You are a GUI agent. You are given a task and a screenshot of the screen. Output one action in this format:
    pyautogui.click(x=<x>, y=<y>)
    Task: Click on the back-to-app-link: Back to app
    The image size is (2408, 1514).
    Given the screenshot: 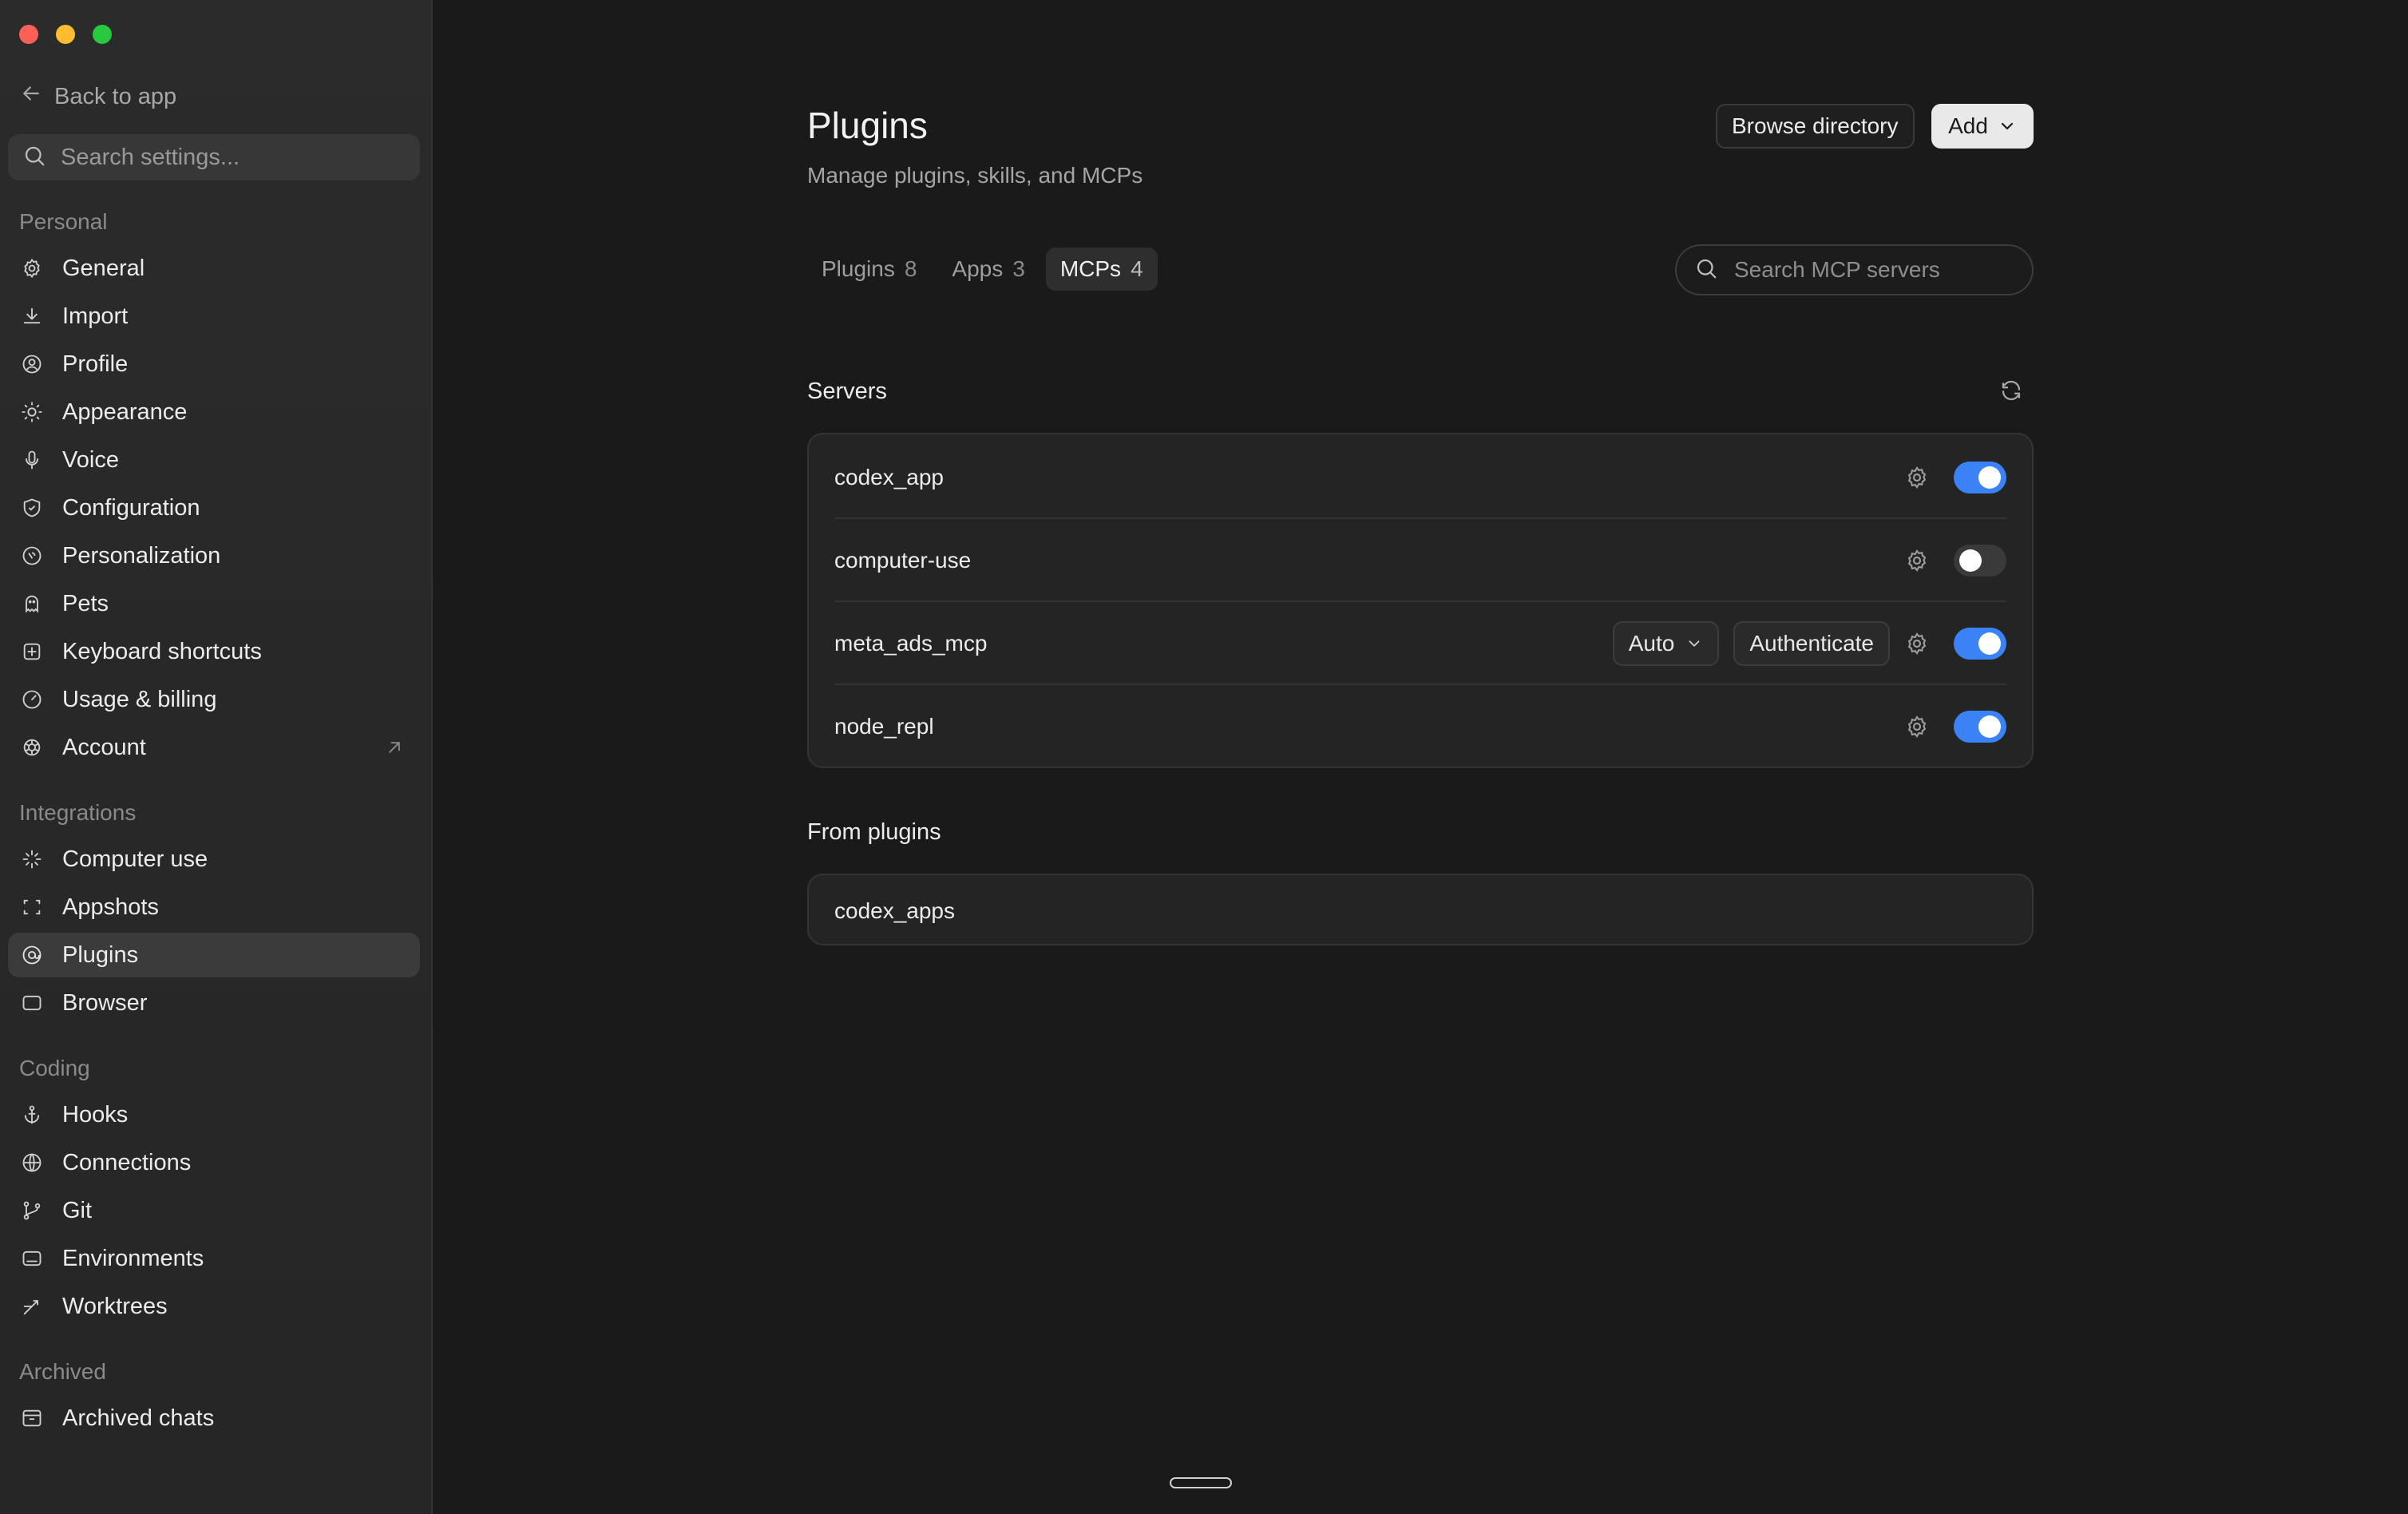 What is the action you would take?
    pyautogui.click(x=98, y=96)
    